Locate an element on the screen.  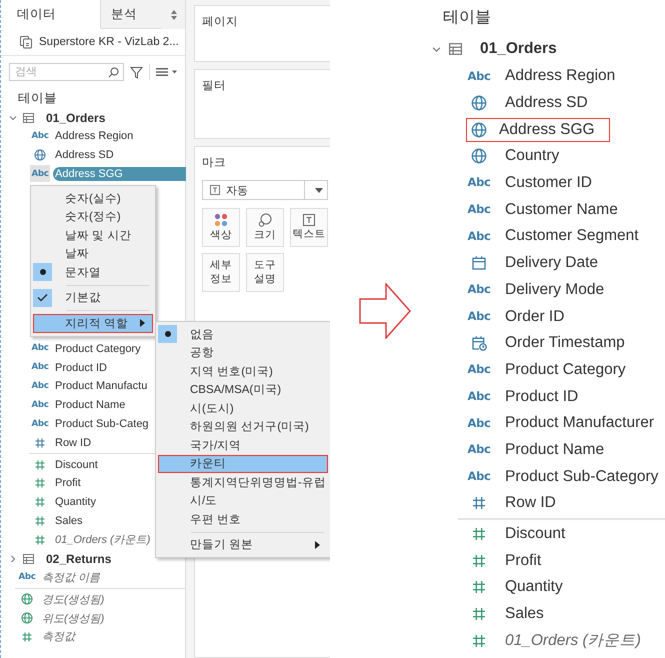
menu-item: 통계지역단위명명법-유럽 is located at coordinates (243, 482).